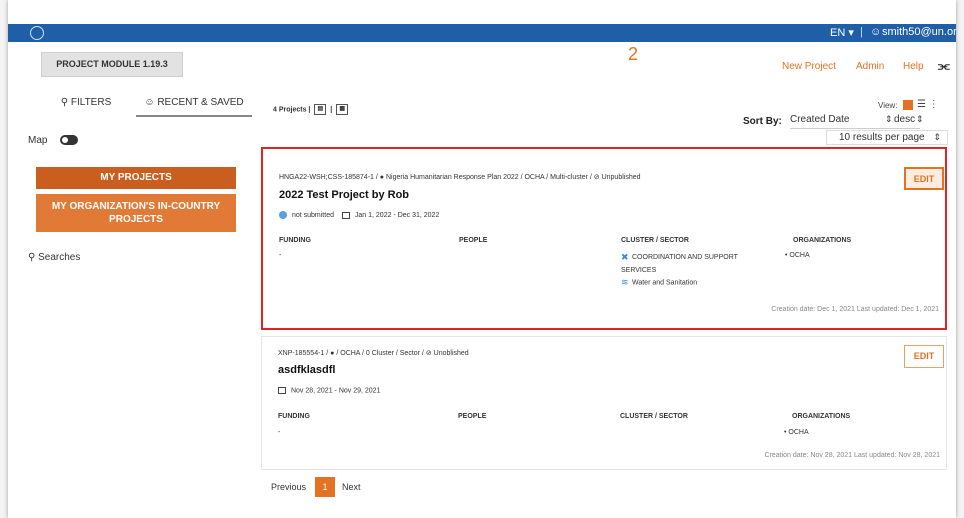 The height and width of the screenshot is (518, 964). I want to click on project-dates: Jan 1, 2022 - Dec 31, 2022, so click(397, 215).